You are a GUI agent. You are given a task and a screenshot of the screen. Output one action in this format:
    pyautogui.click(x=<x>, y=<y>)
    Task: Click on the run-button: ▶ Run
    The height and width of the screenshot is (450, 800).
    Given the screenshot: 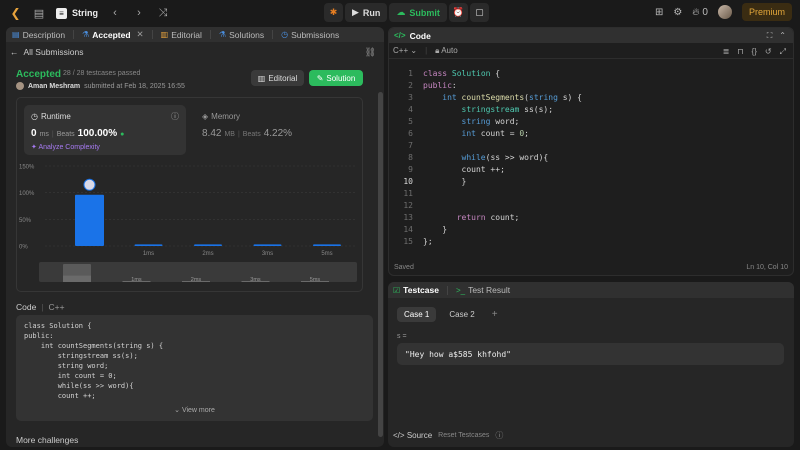 What is the action you would take?
    pyautogui.click(x=366, y=12)
    